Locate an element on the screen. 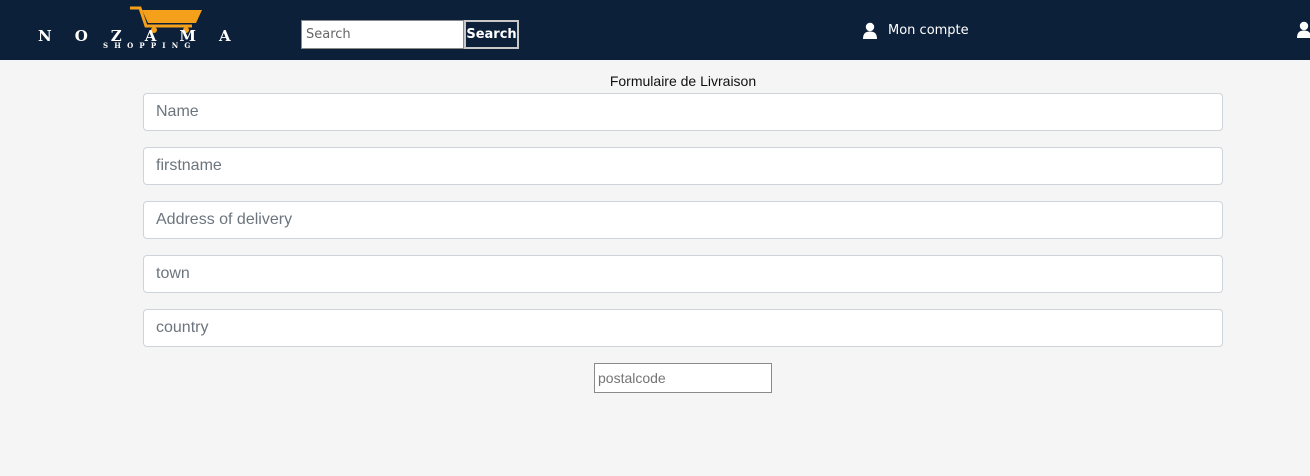  my-account-link: Mon compte is located at coordinates (915, 30).